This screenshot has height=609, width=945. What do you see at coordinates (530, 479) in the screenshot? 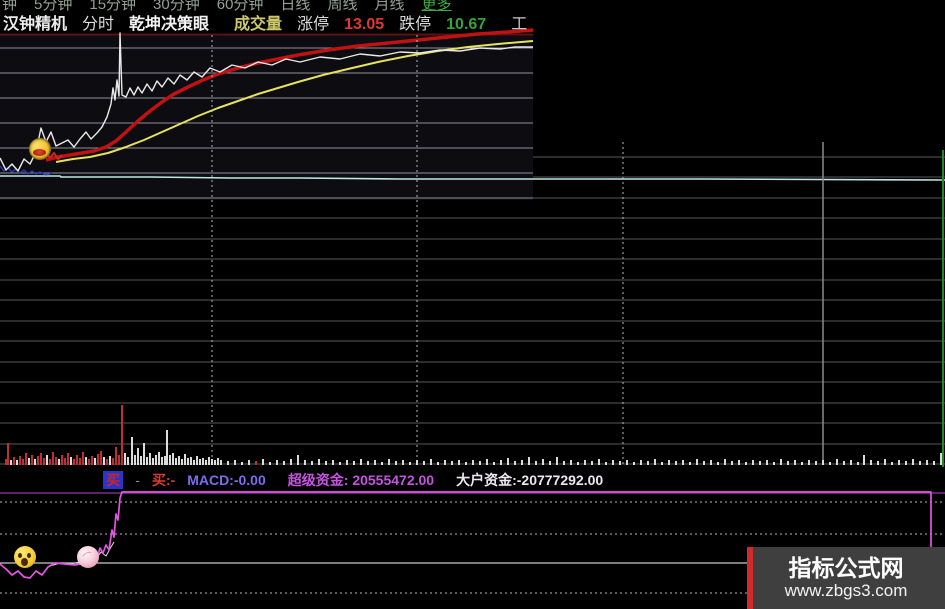
I see `indicator-value-segment: 大户资金:-20777292.00` at bounding box center [530, 479].